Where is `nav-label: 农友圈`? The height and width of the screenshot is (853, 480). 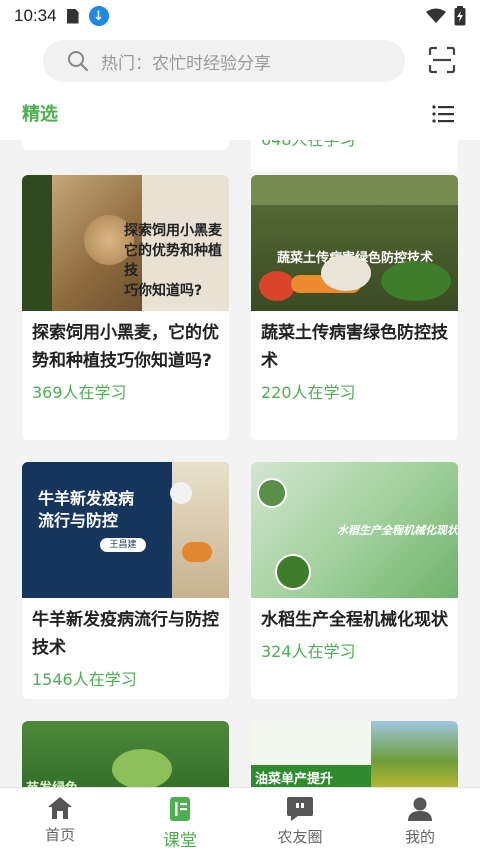
nav-label: 农友圈 is located at coordinates (300, 837).